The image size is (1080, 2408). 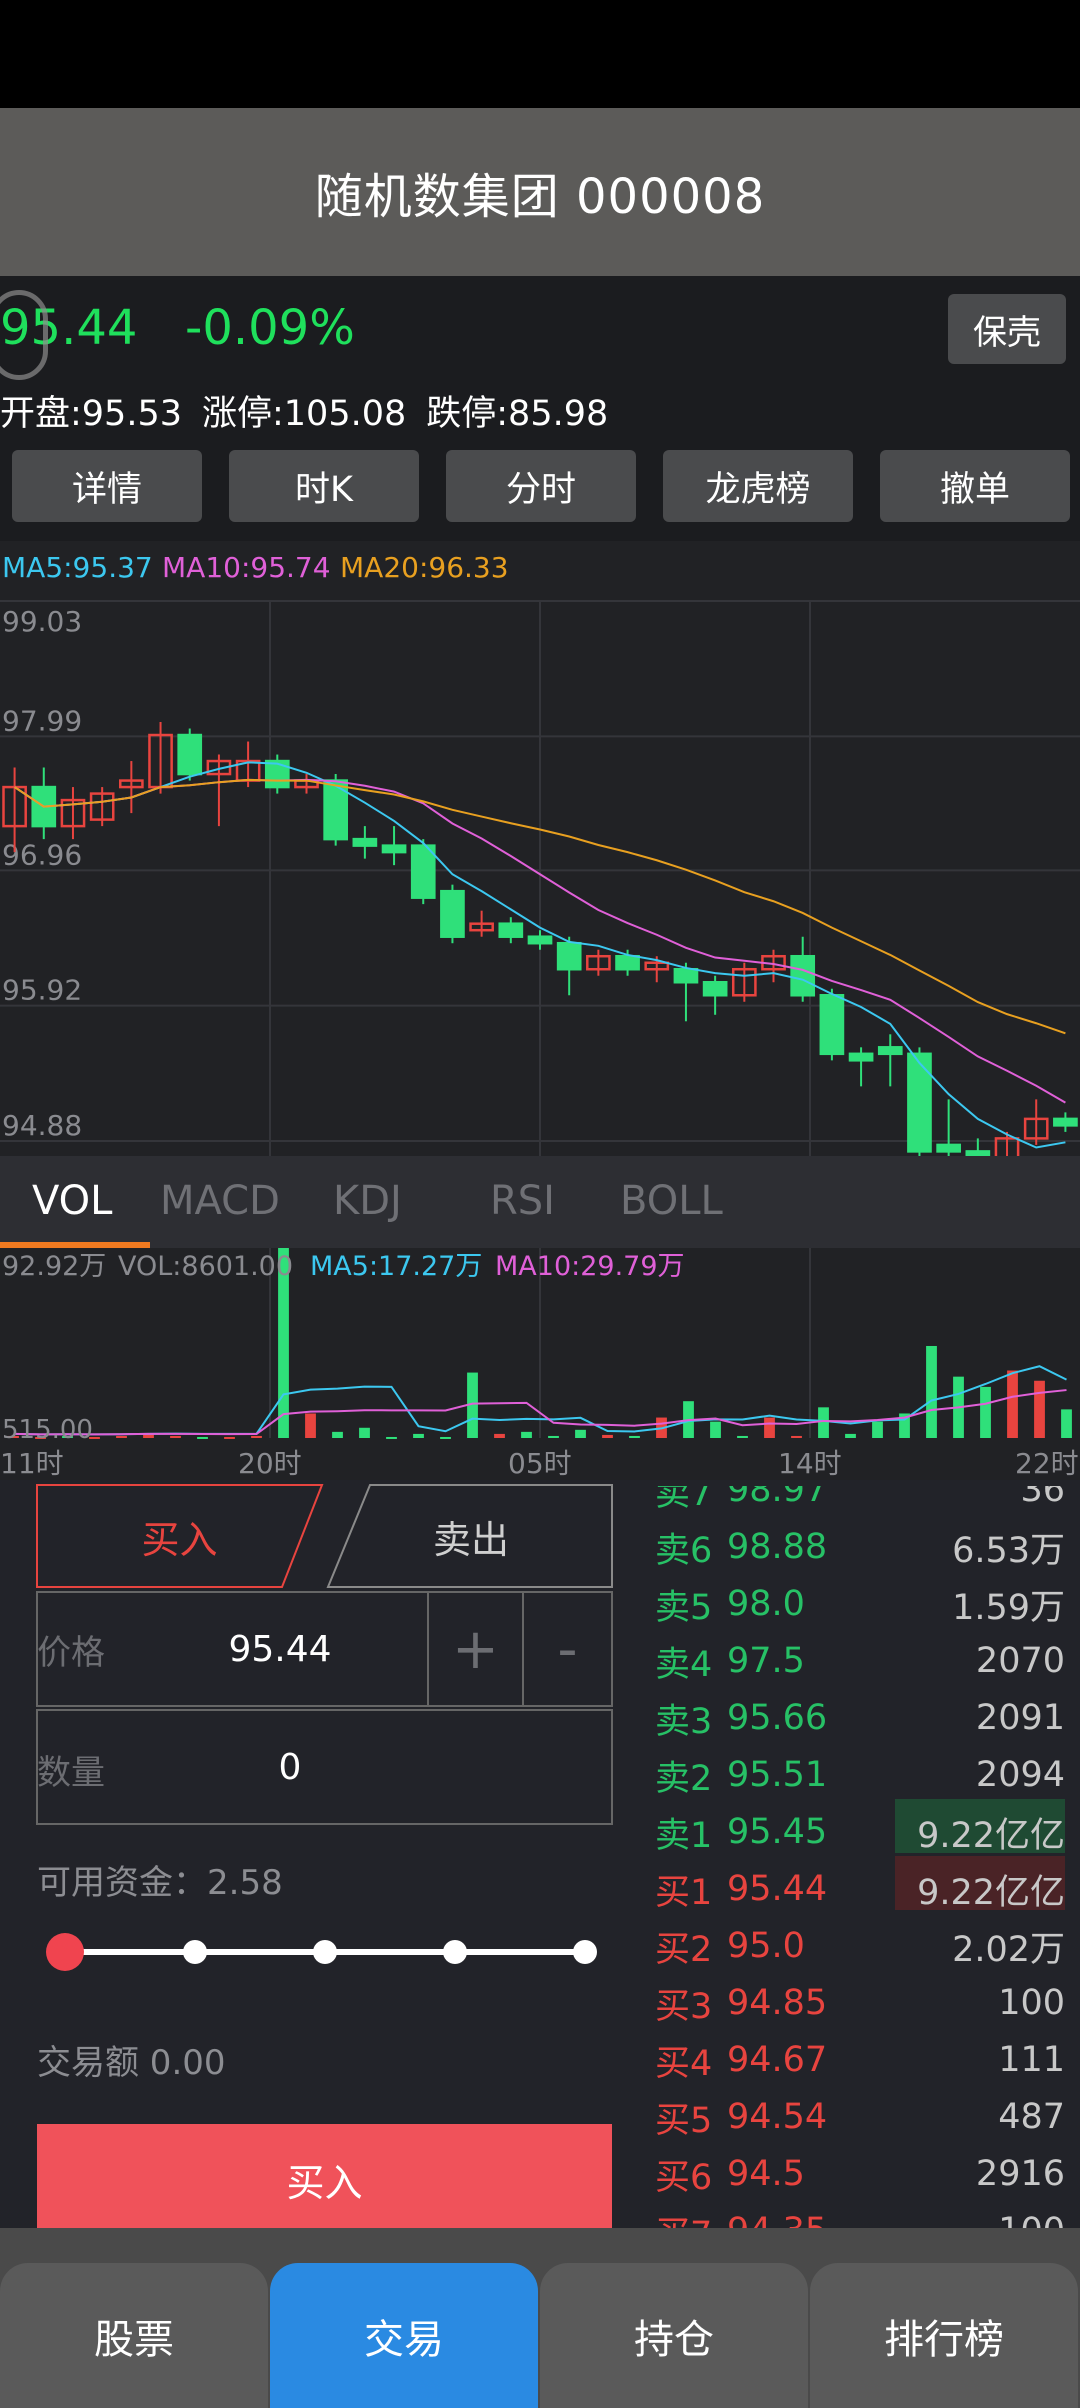 I want to click on nav-stocks: 股票, so click(x=134, y=2335).